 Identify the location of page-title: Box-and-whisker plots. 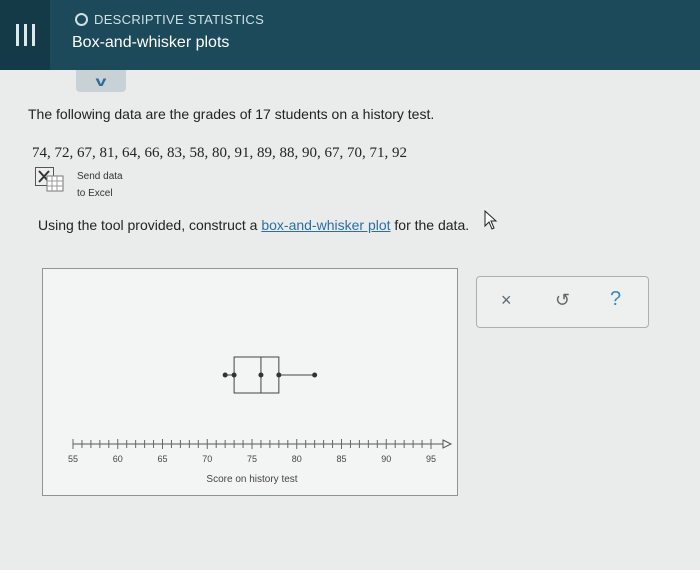
(151, 42).